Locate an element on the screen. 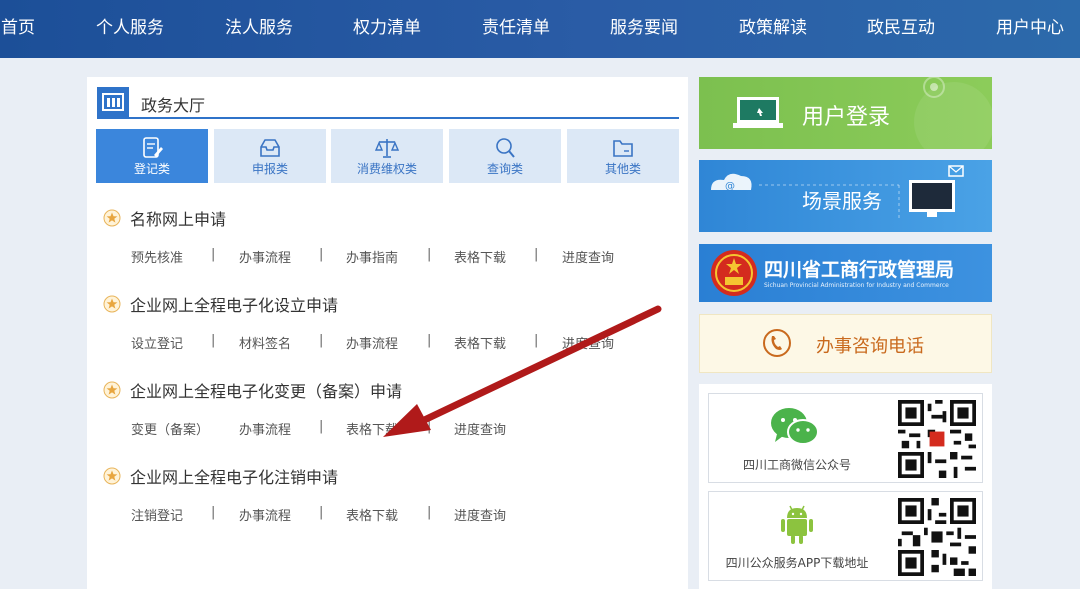 The width and height of the screenshot is (1080, 589). tab-query: 查询类 is located at coordinates (505, 156).